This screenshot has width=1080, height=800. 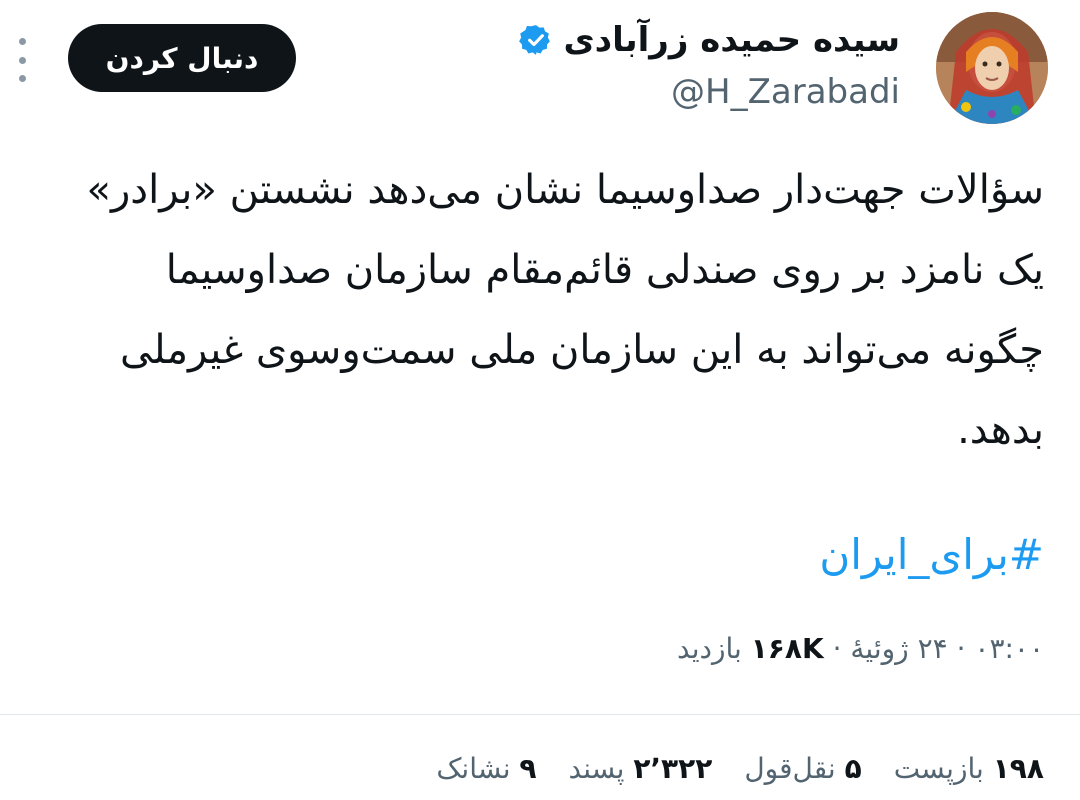 What do you see at coordinates (938, 768) in the screenshot?
I see `reposts-label: بازپست` at bounding box center [938, 768].